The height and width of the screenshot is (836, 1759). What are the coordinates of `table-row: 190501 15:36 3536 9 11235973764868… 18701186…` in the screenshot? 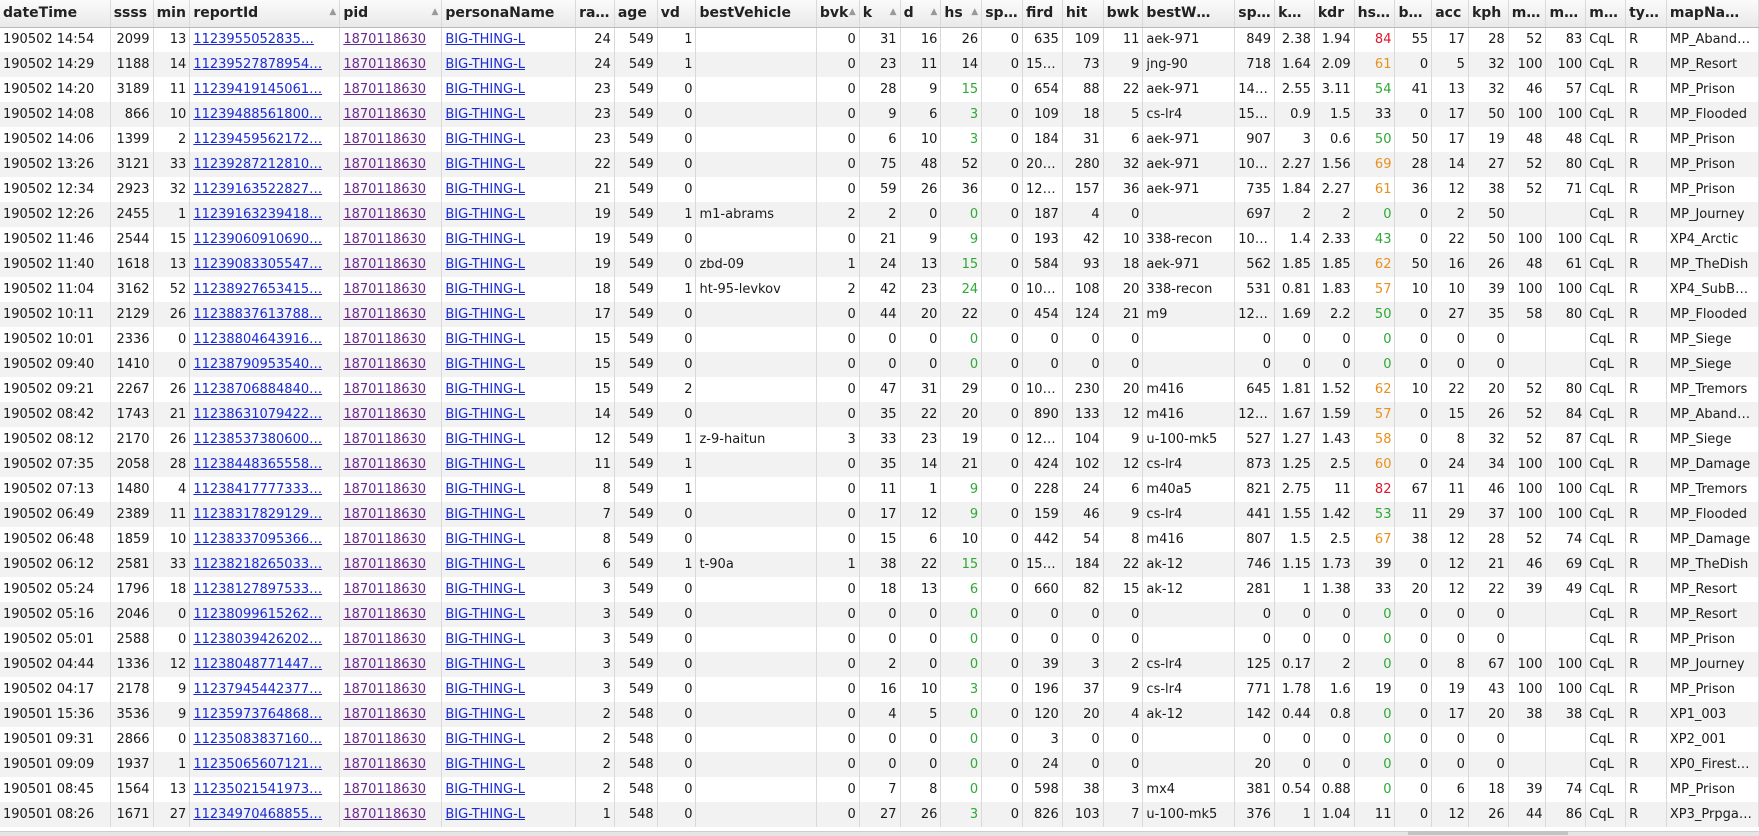 It's located at (879, 714).